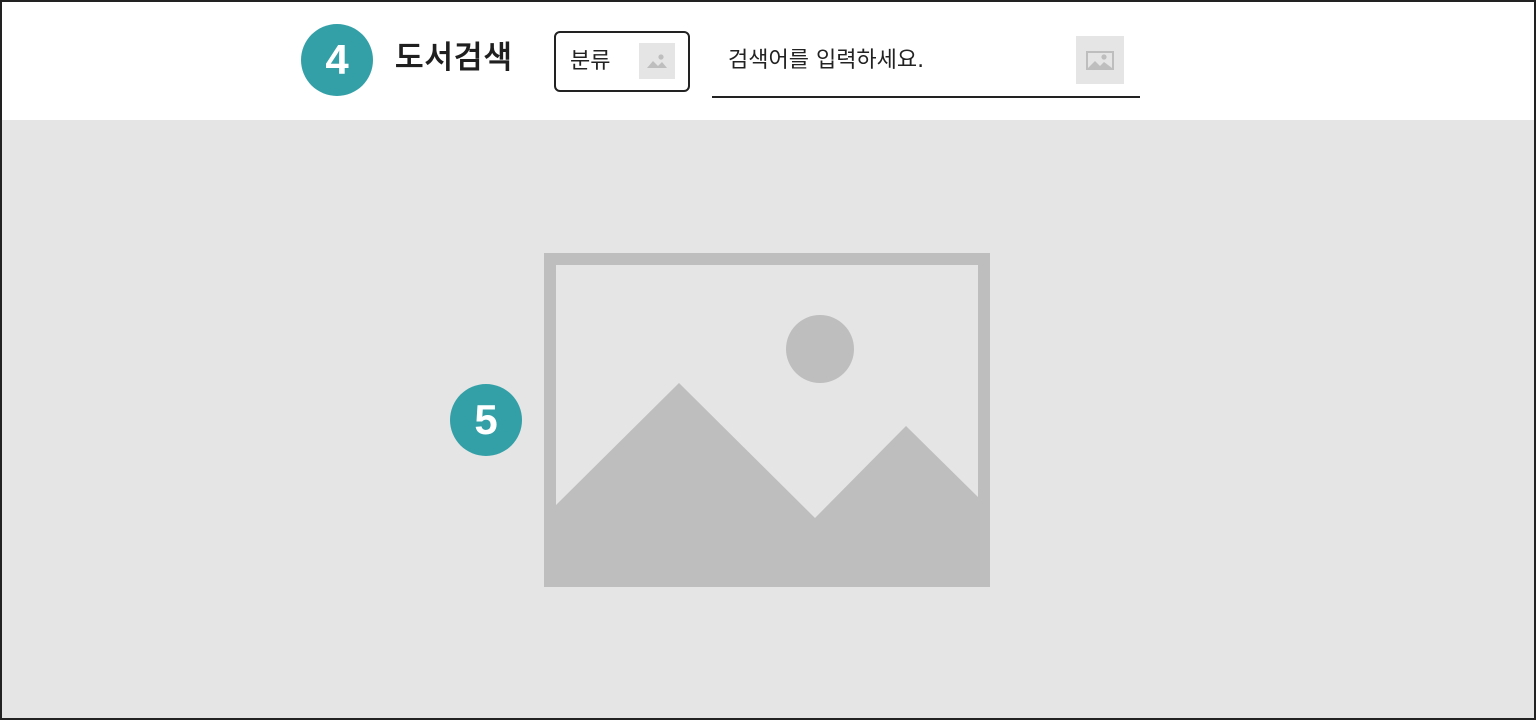 The width and height of the screenshot is (1536, 720). I want to click on search-button, so click(1100, 60).